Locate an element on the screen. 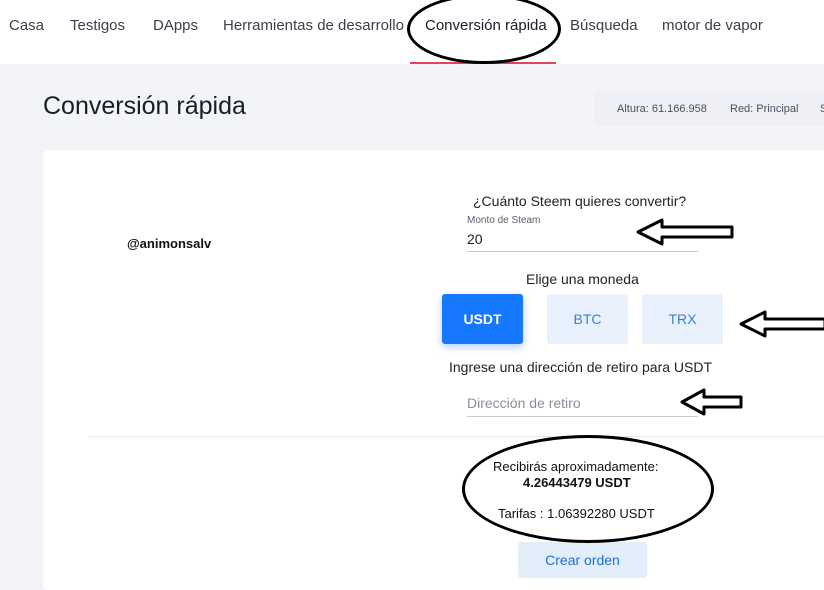 The width and height of the screenshot is (824, 590). coin-button-btc: BTC is located at coordinates (587, 319).